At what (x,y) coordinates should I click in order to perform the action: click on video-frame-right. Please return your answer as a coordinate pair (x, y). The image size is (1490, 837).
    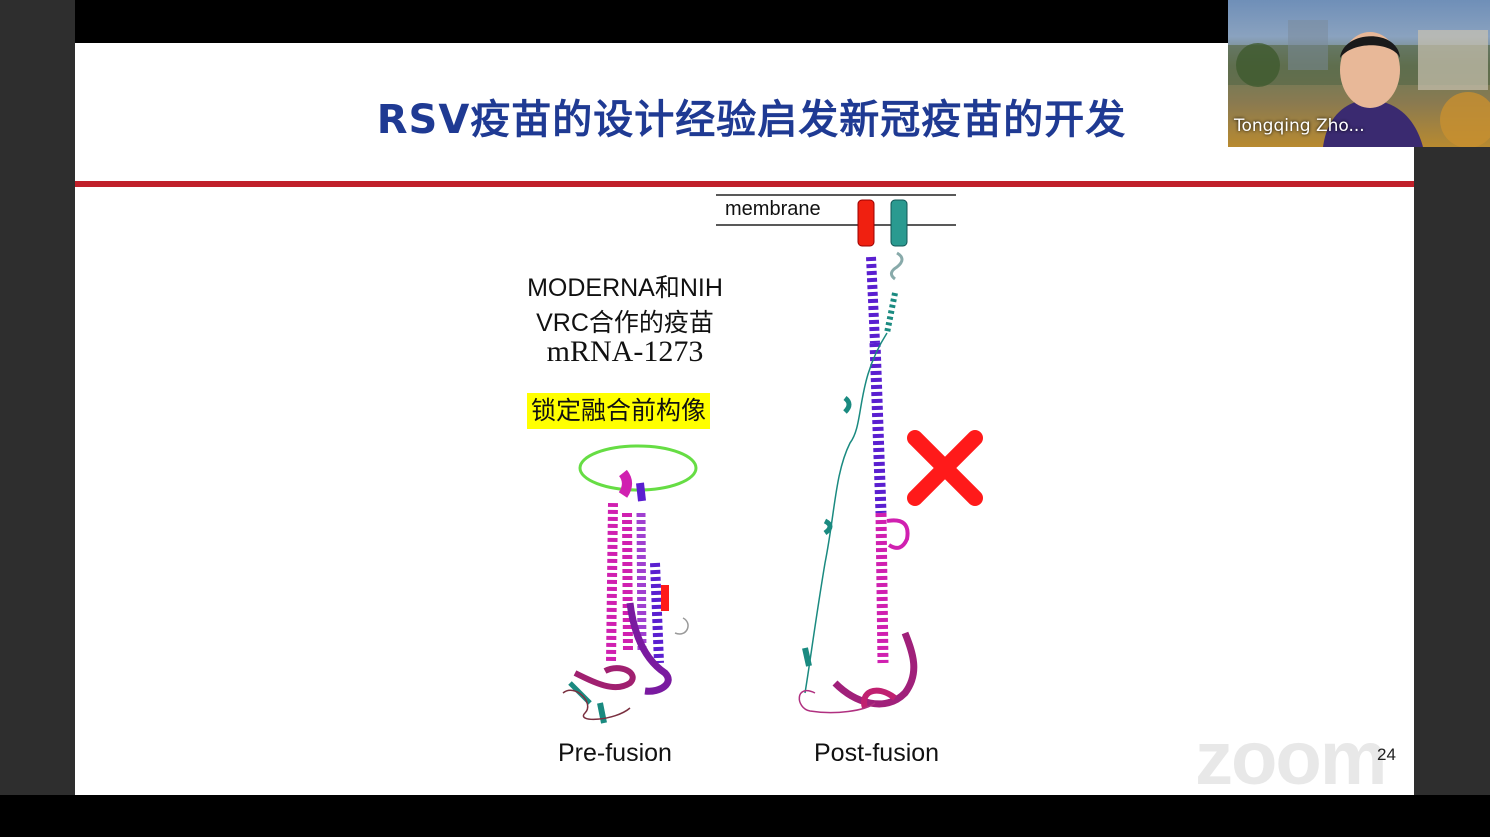
    Looking at the image, I should click on (1452, 471).